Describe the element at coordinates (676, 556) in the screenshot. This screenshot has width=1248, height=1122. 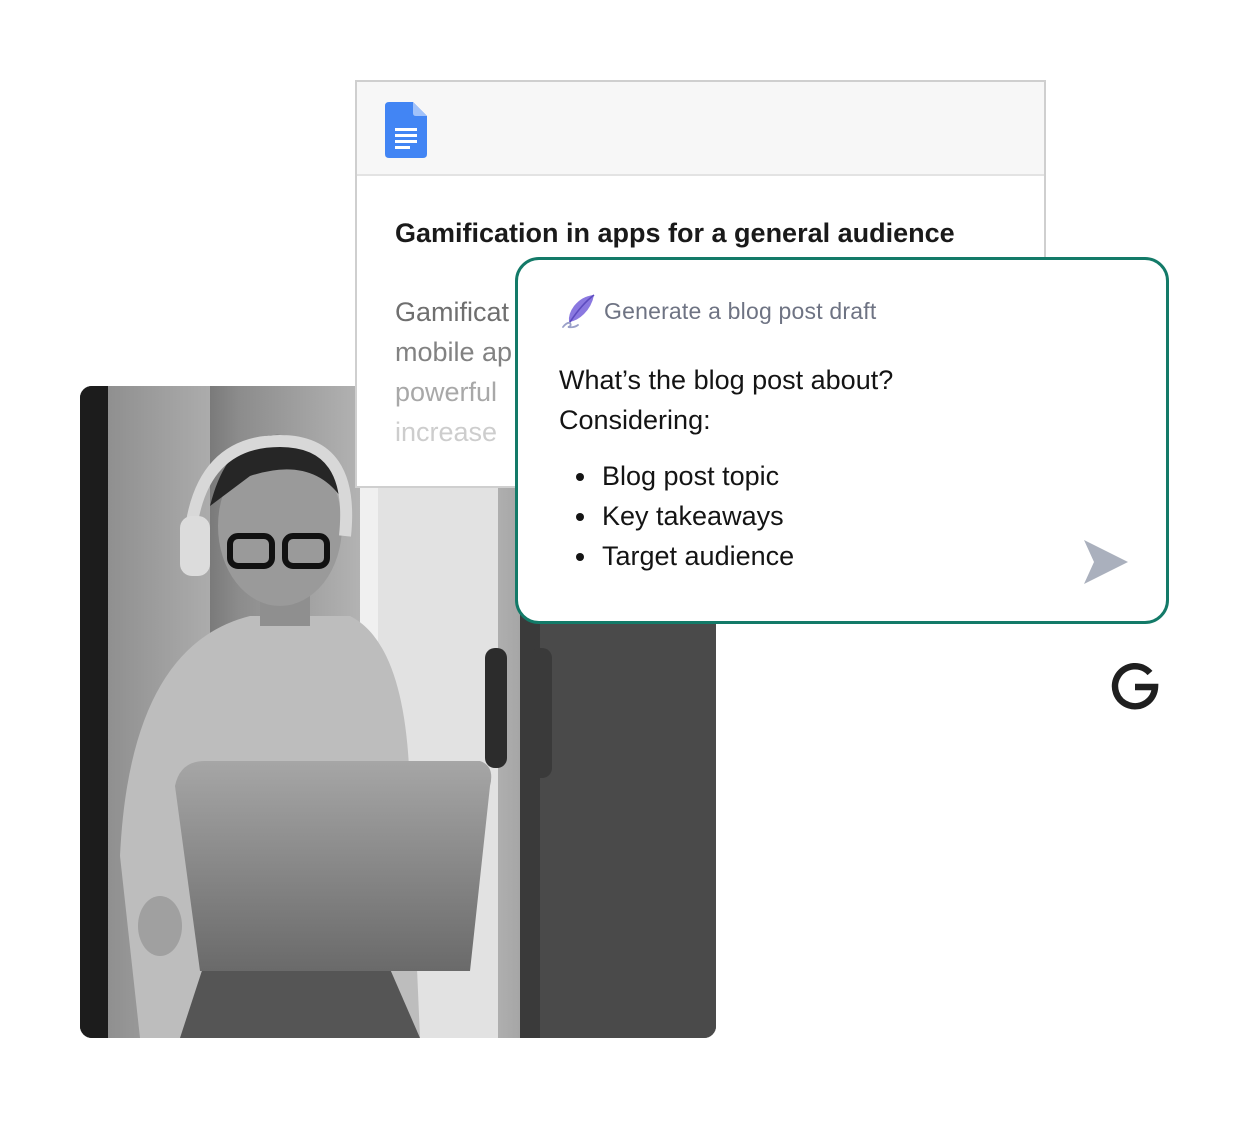
I see `list-item: Target audience` at that location.